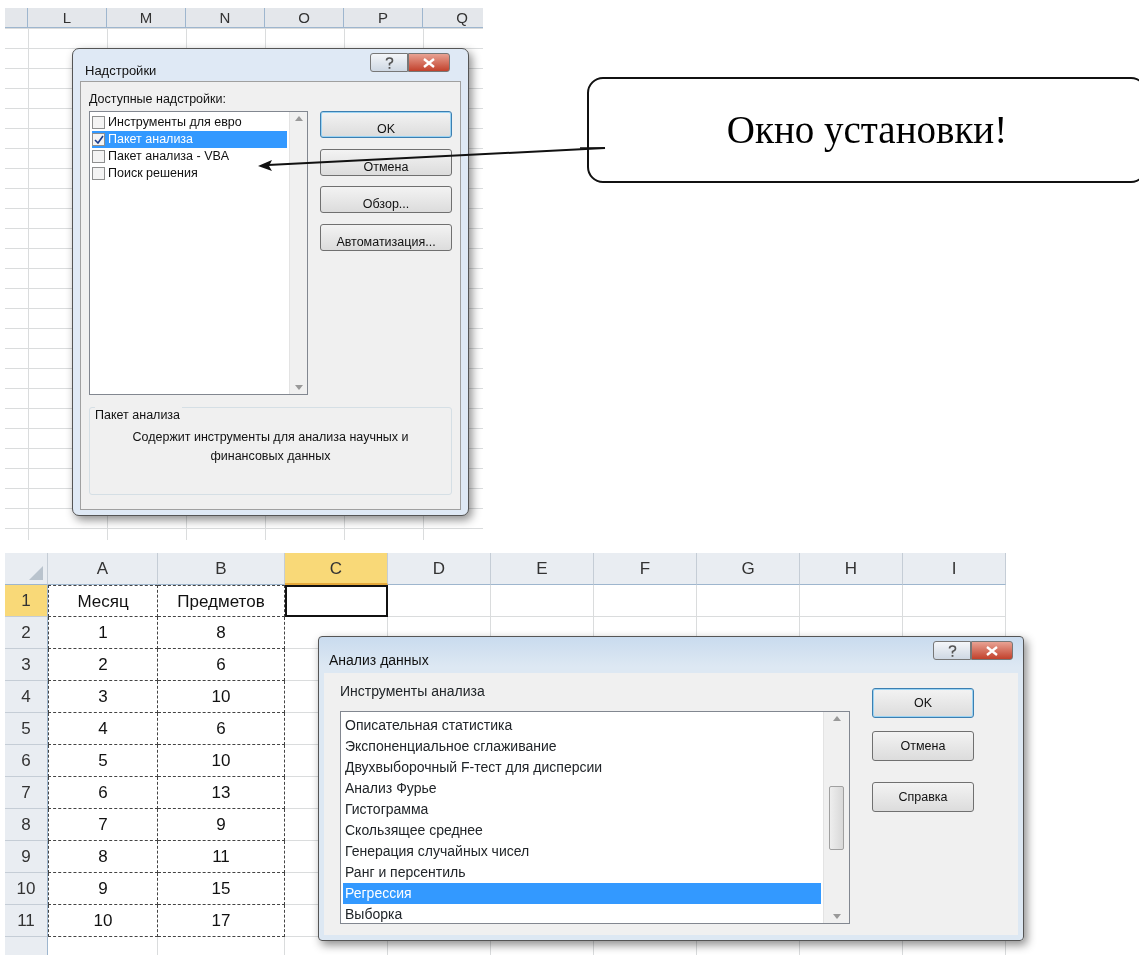 The image size is (1139, 955). Describe the element at coordinates (582, 788) in the screenshot. I see `list-item: Анализ Фурье` at that location.